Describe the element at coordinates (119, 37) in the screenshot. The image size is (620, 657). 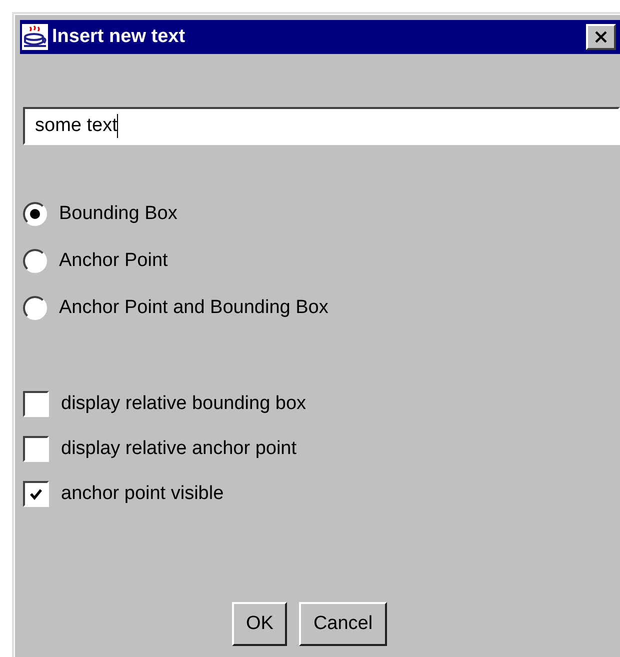
I see `window-title: Insert new text` at that location.